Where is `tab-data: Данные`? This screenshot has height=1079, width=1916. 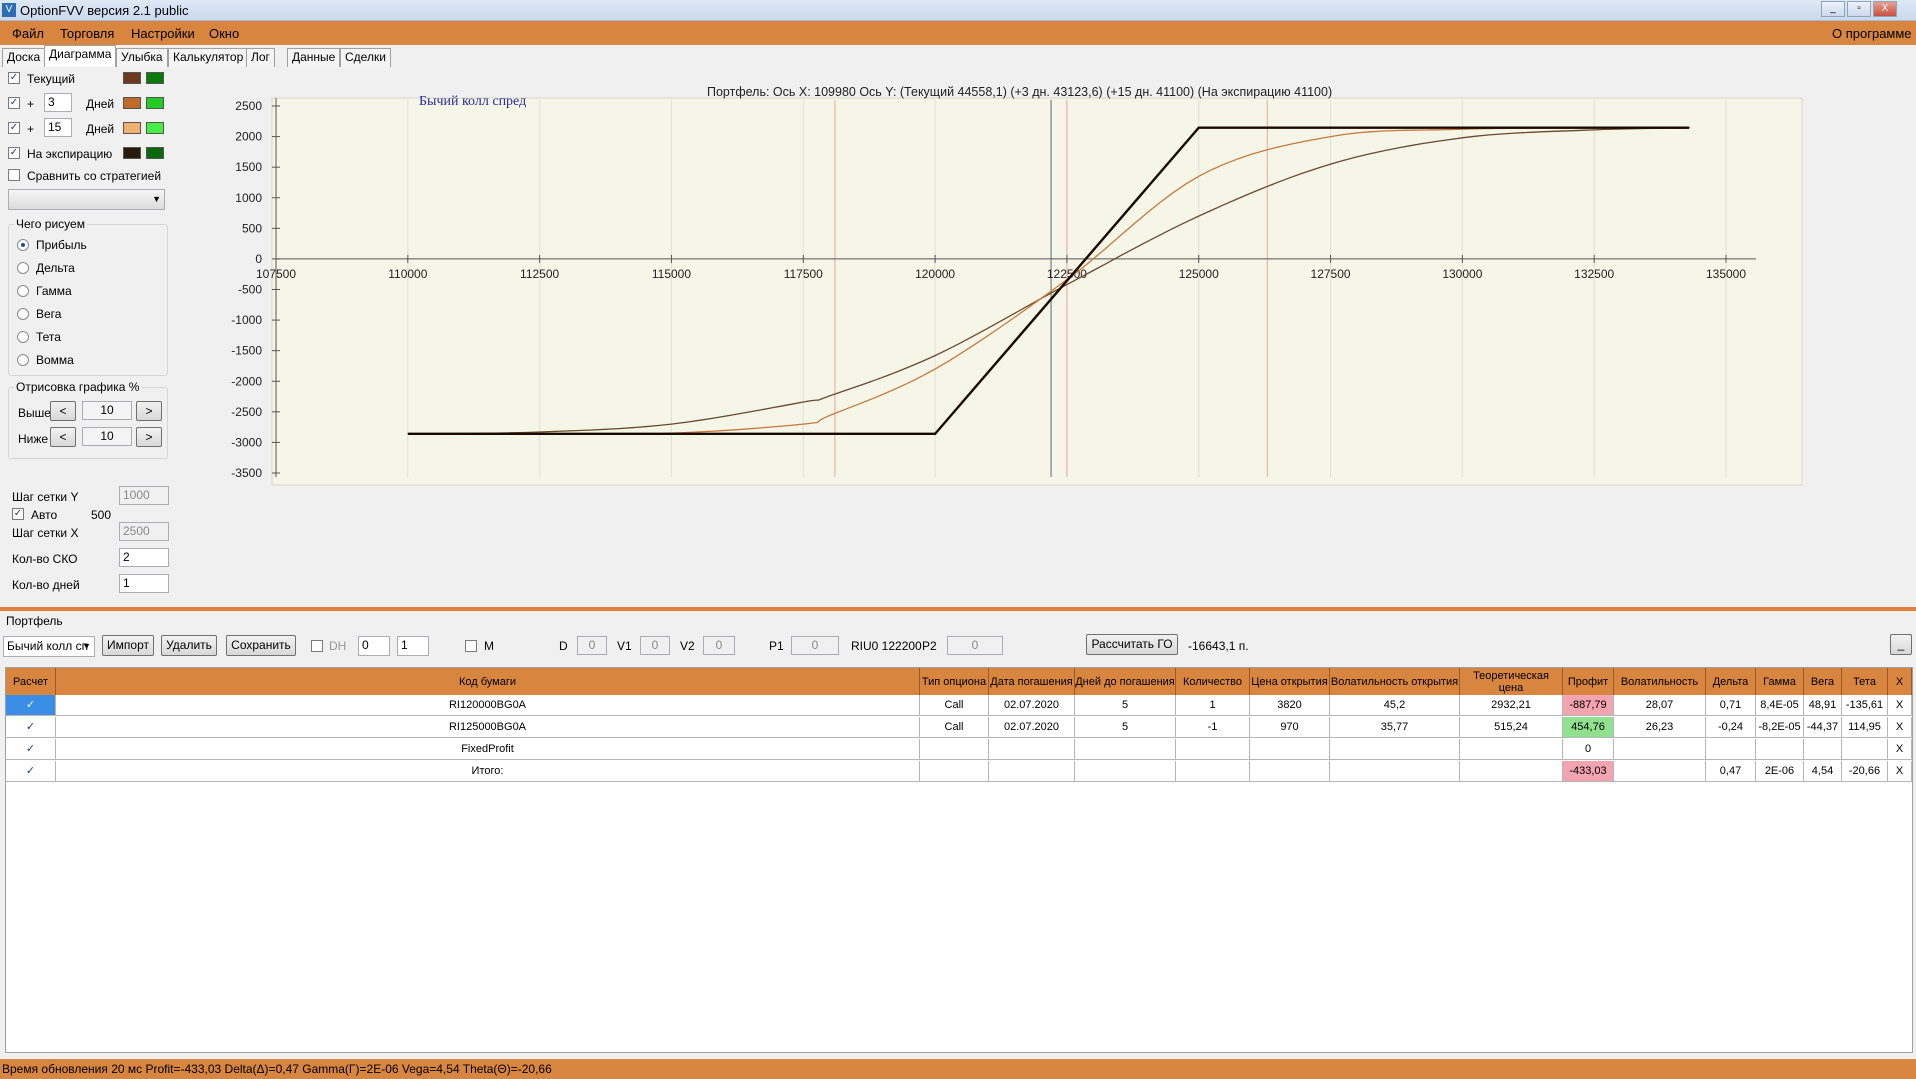 tab-data: Данные is located at coordinates (314, 57).